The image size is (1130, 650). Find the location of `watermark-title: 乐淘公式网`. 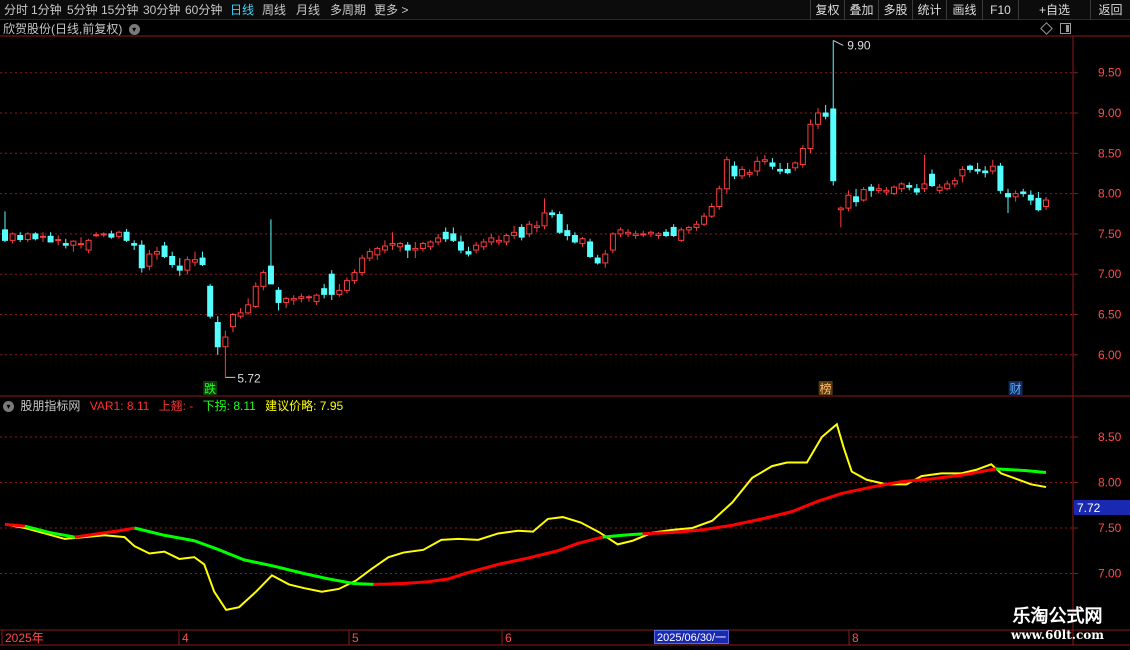

watermark-title: 乐淘公式网 is located at coordinates (1057, 616).